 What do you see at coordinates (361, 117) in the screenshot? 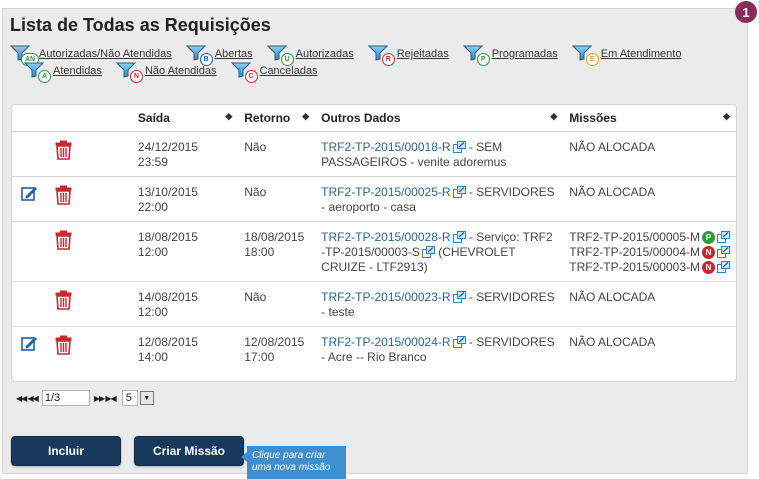
I see `header-outros-label: Outros Dados` at bounding box center [361, 117].